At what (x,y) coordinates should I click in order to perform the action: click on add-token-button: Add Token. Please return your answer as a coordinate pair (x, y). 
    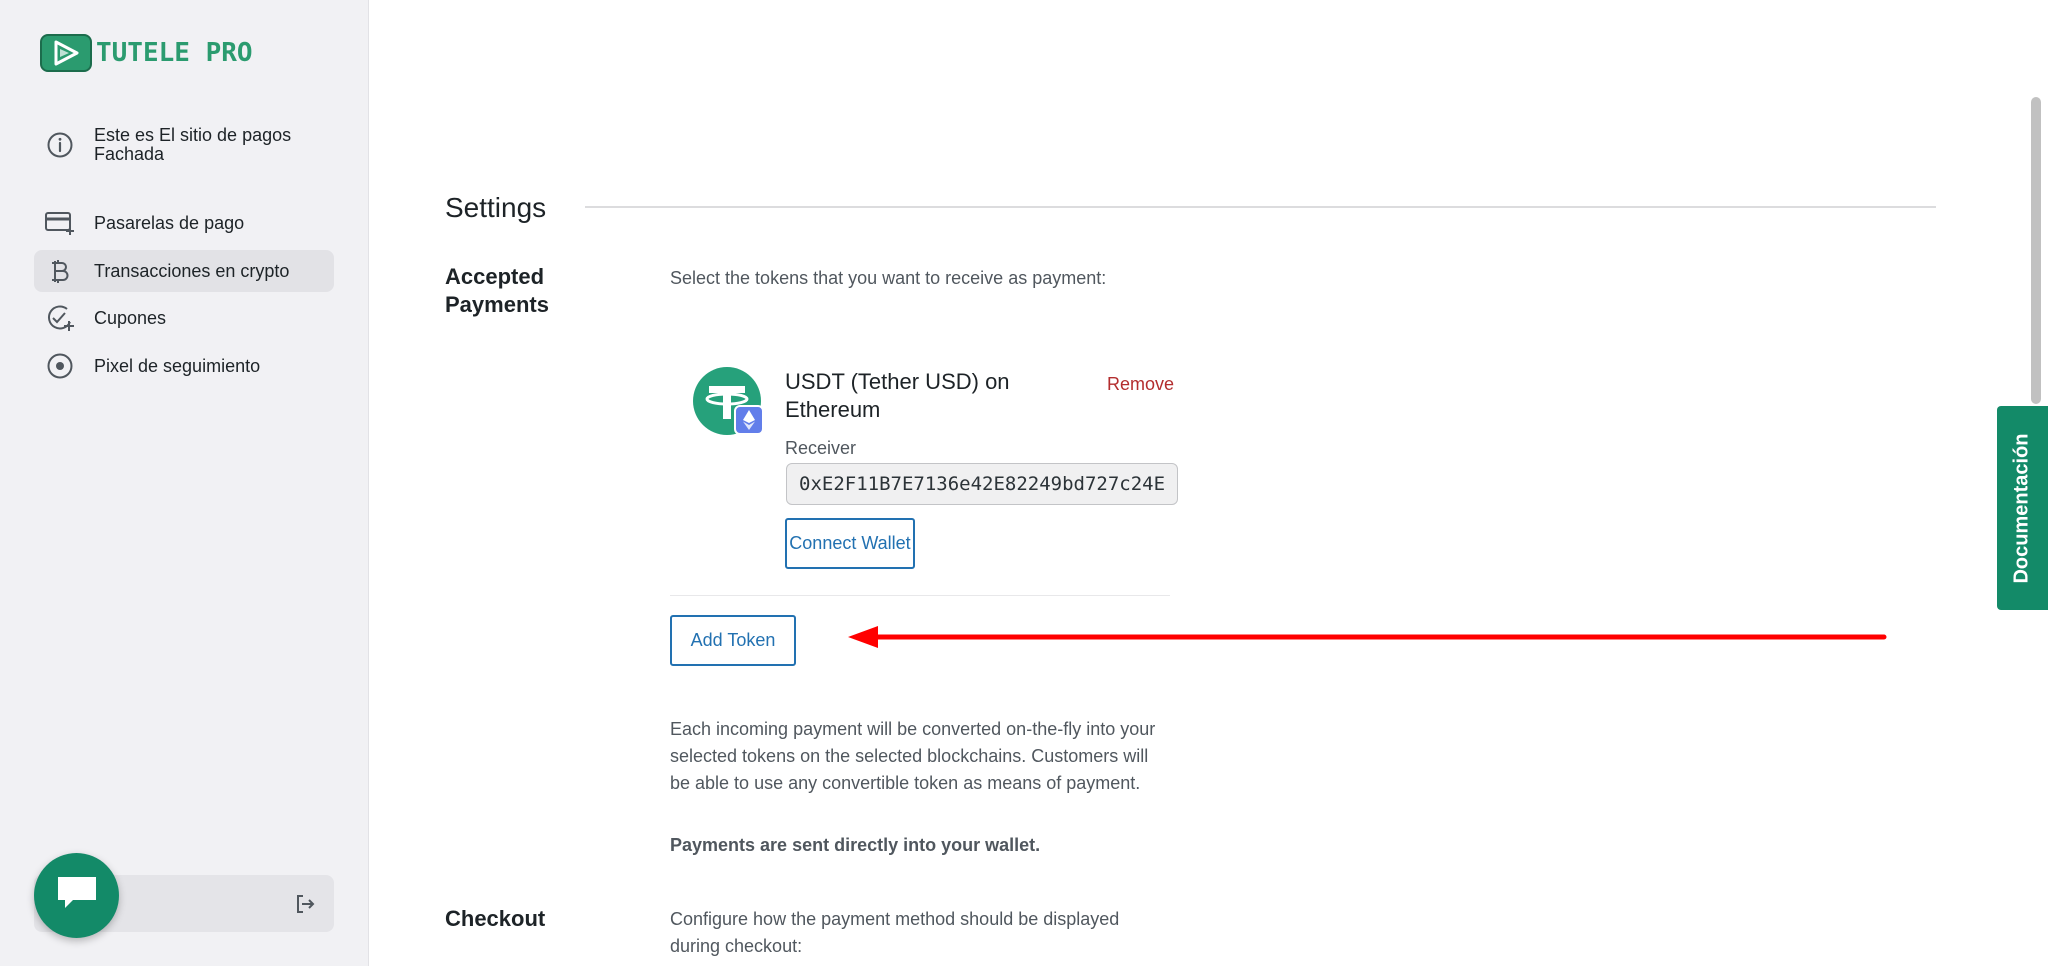
    Looking at the image, I should click on (733, 640).